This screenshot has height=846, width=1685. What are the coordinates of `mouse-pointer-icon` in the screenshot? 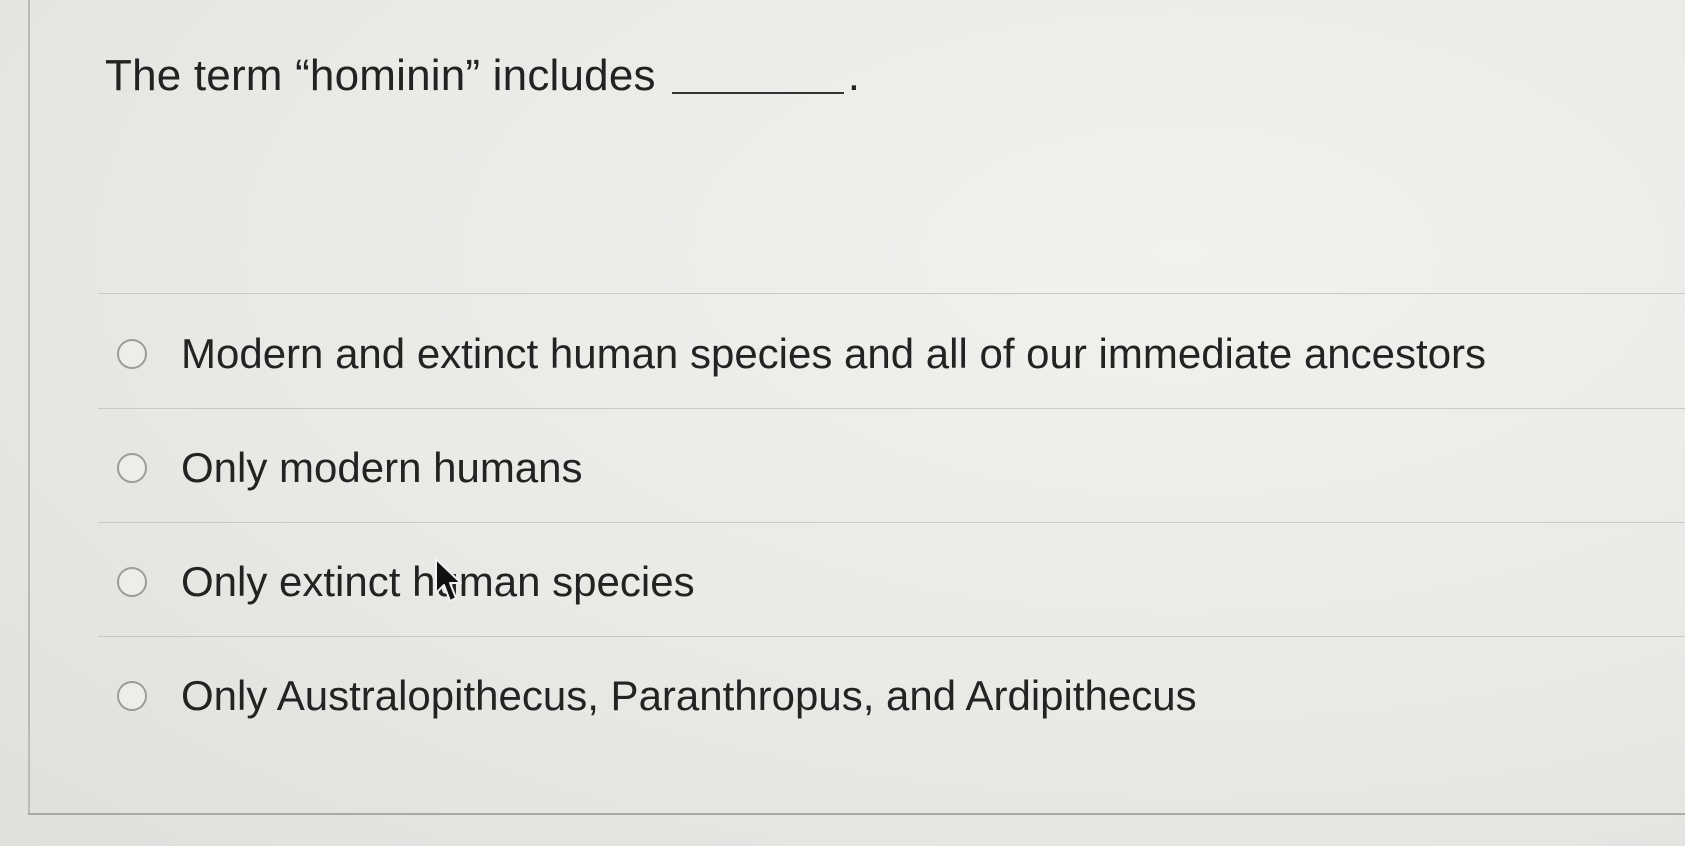 It's located at (448, 580).